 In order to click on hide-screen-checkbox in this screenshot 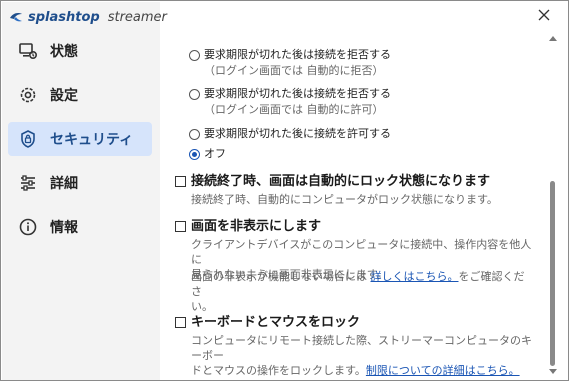, I will do `click(180, 226)`.